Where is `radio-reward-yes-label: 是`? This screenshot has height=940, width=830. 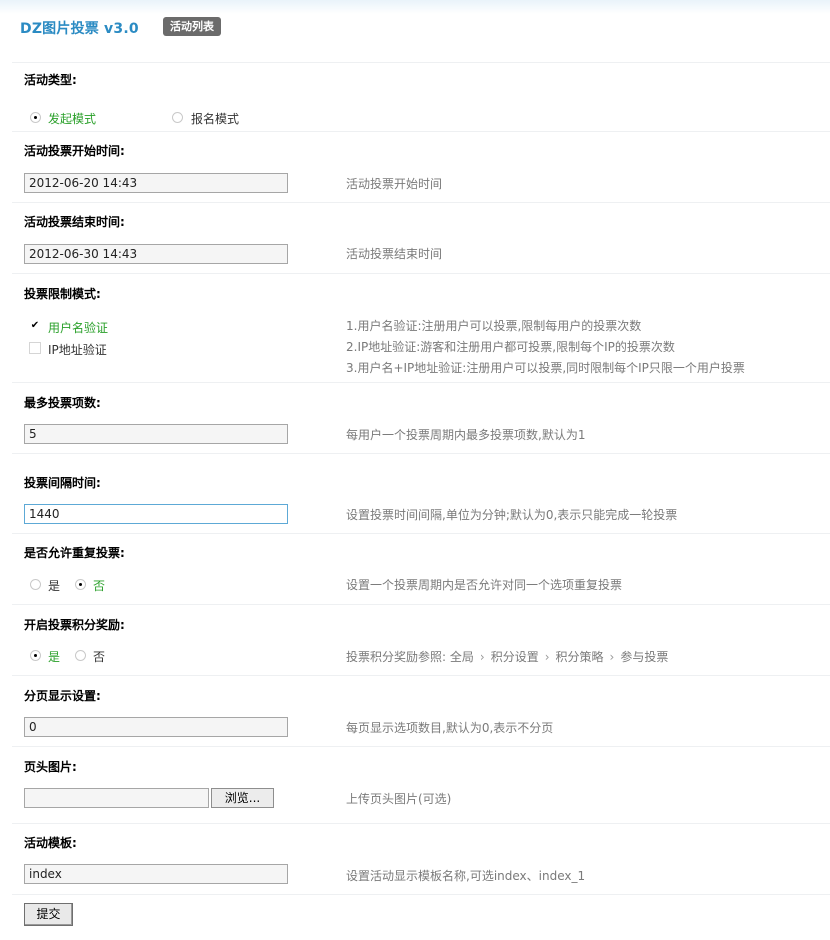
radio-reward-yes-label: 是 is located at coordinates (54, 657).